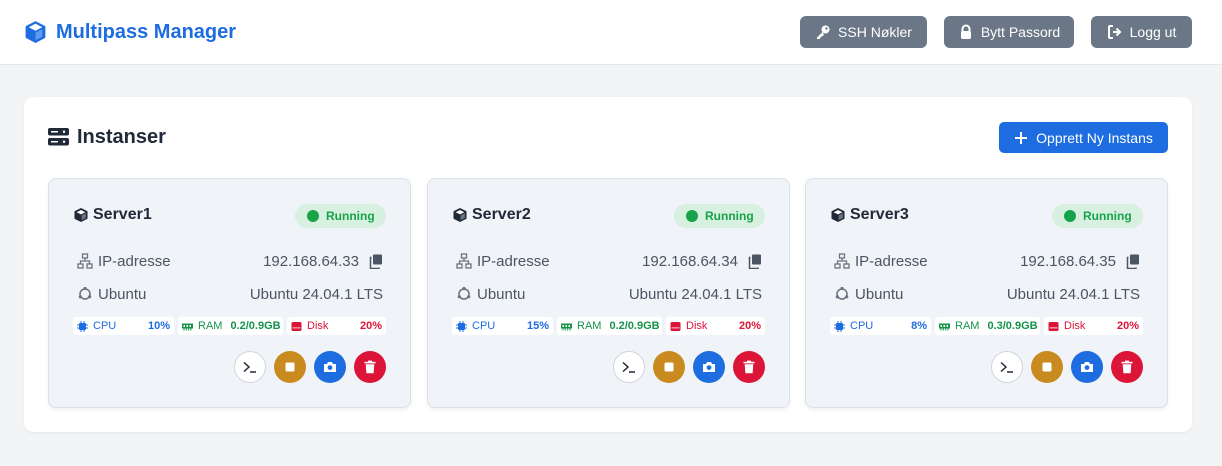  I want to click on instance-name: Server1, so click(112, 215).